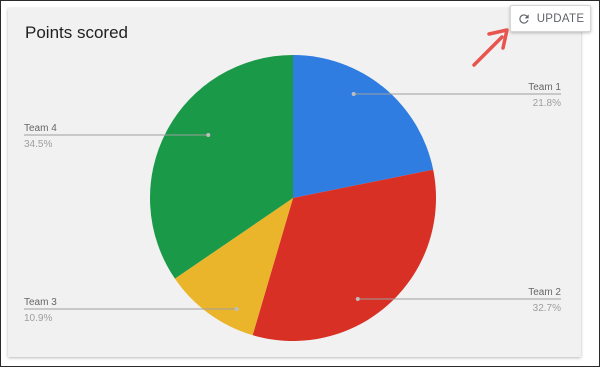 This screenshot has width=600, height=367. I want to click on slice-label: Team 2, so click(544, 292).